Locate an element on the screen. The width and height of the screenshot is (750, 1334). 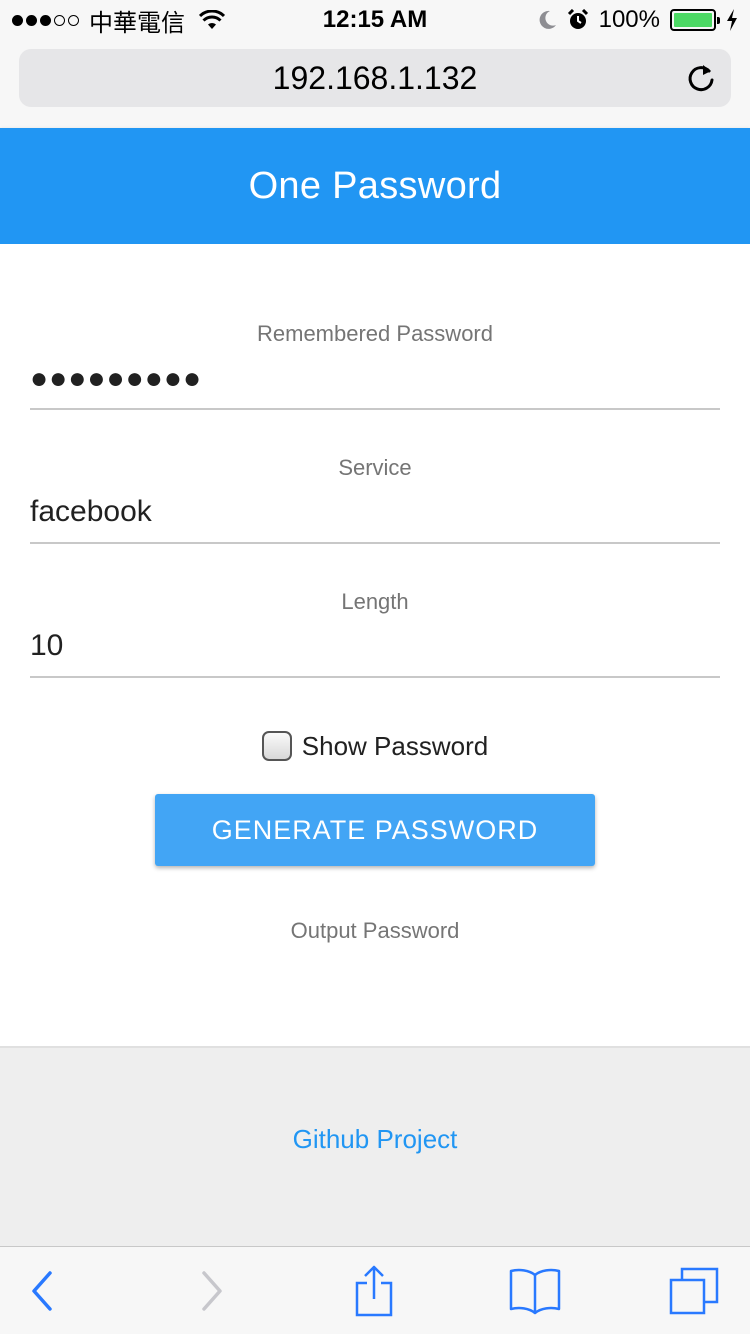
bookmarks-button is located at coordinates (535, 1291).